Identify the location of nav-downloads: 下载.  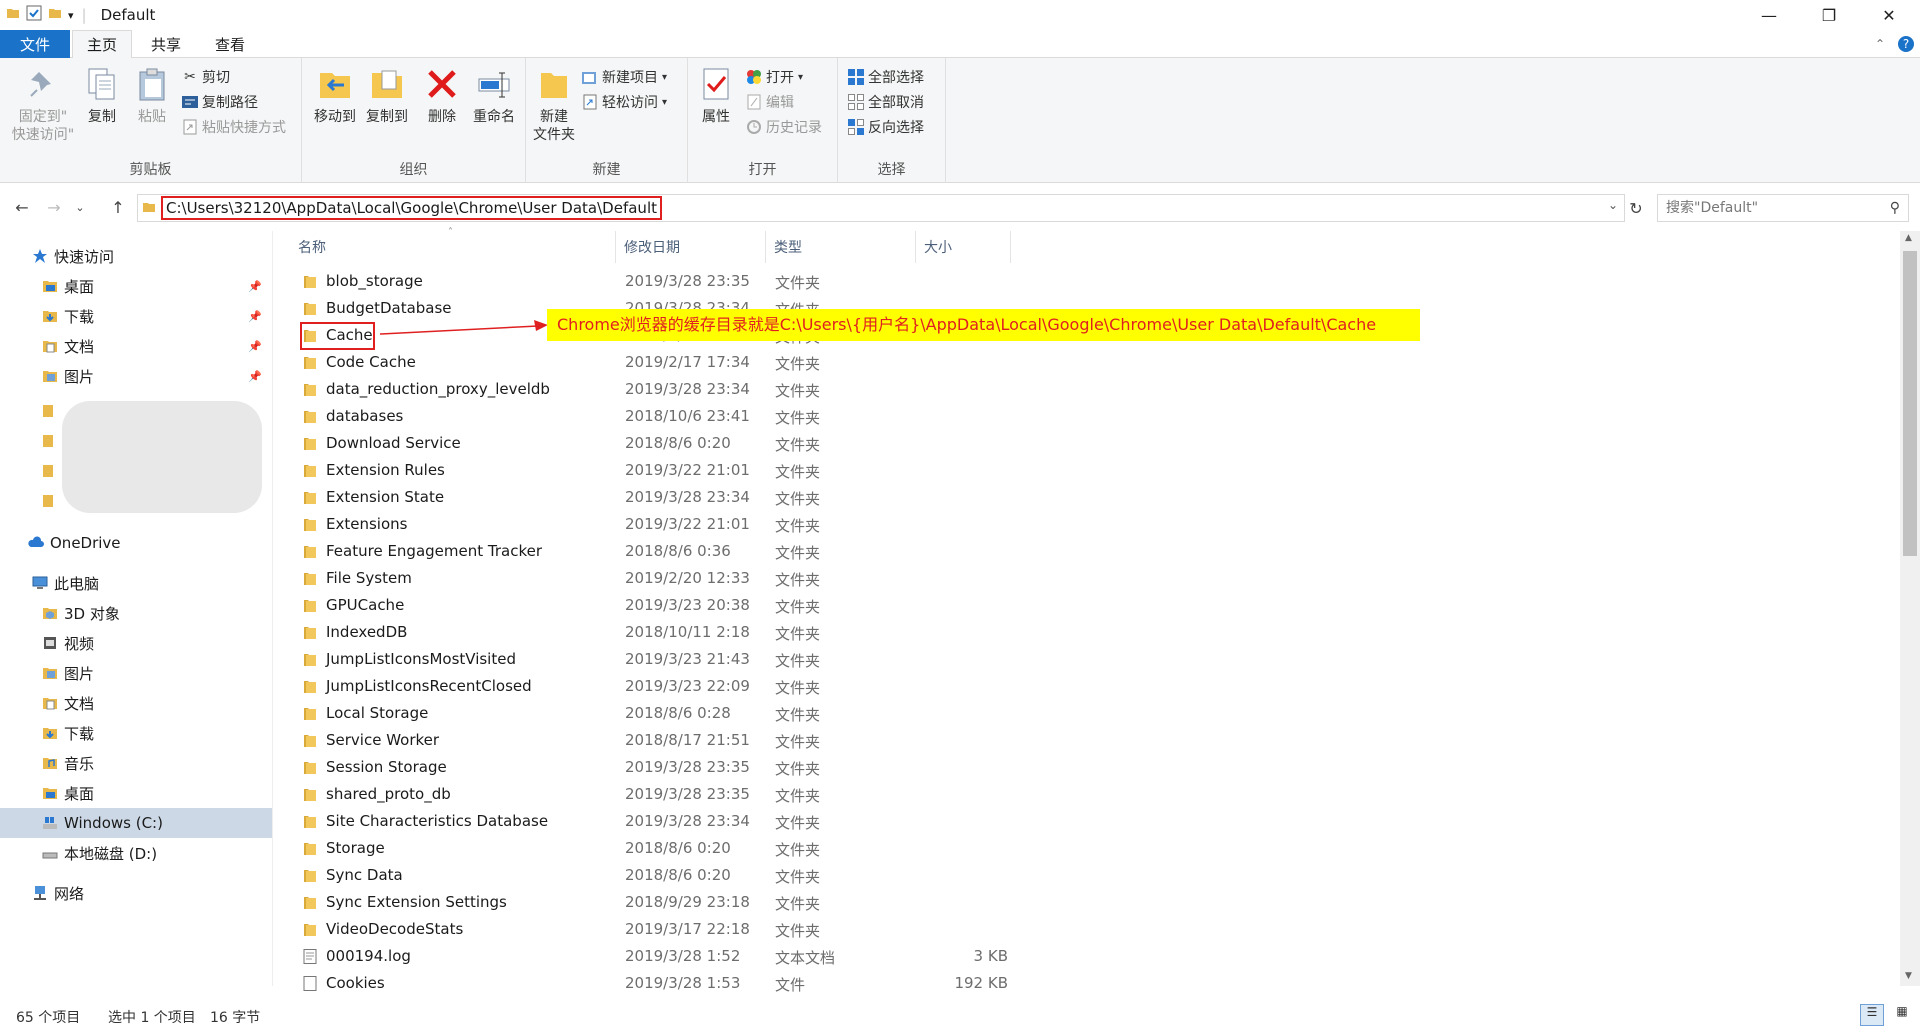
(136, 733).